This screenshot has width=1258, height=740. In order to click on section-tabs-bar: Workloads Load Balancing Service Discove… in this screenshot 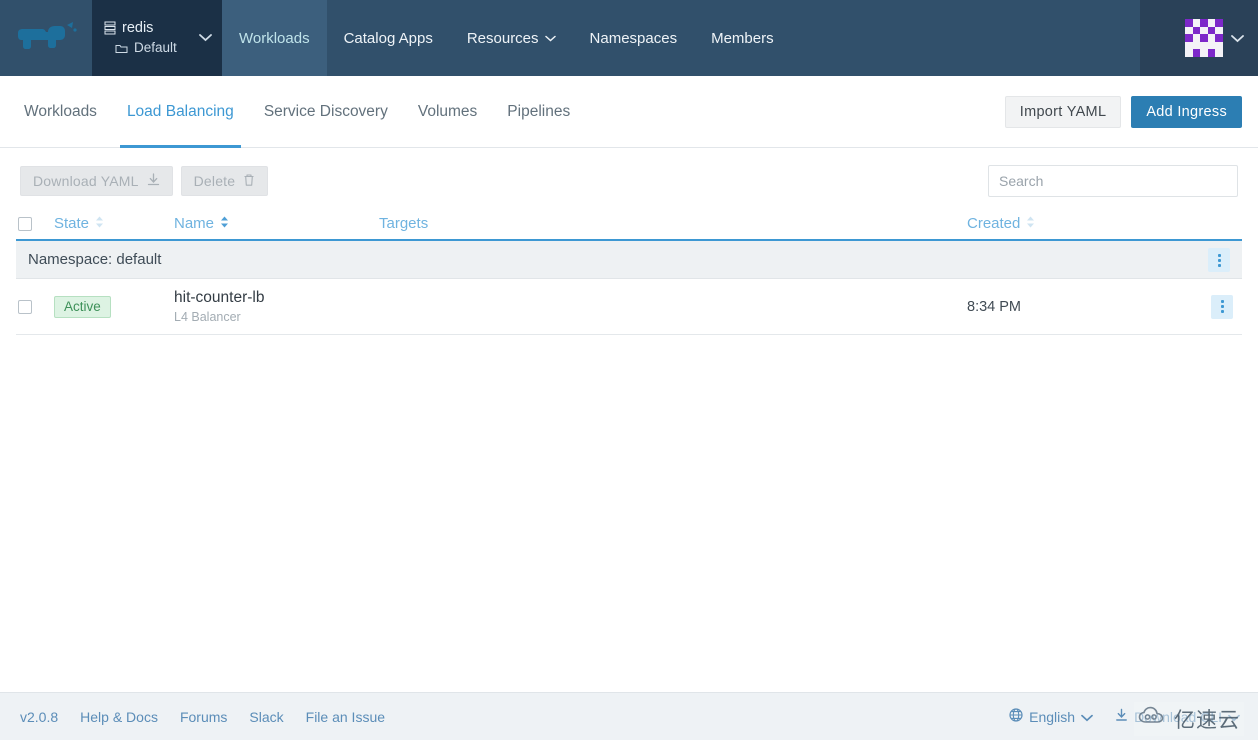, I will do `click(629, 112)`.